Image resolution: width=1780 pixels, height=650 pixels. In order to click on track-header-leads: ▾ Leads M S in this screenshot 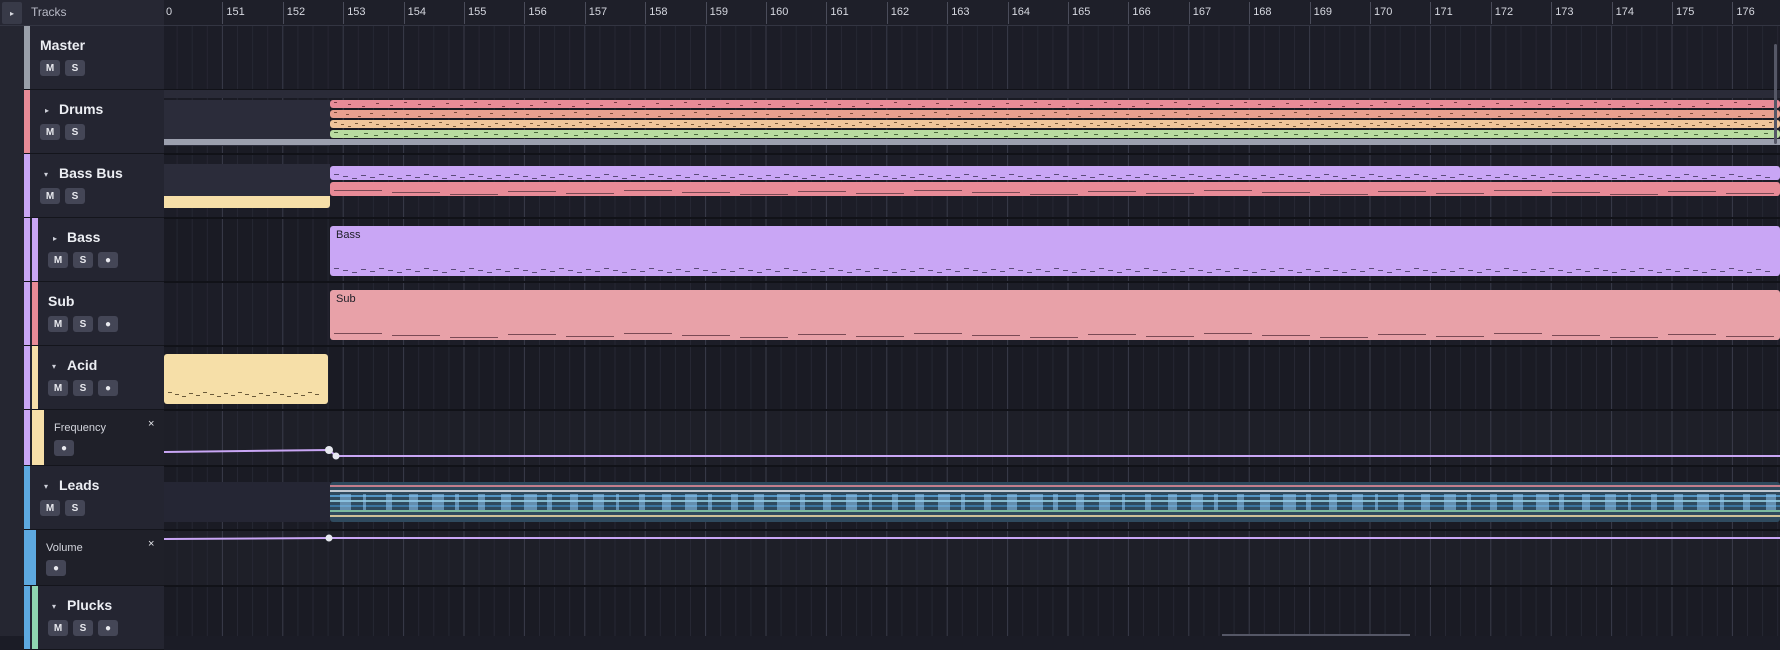, I will do `click(94, 498)`.